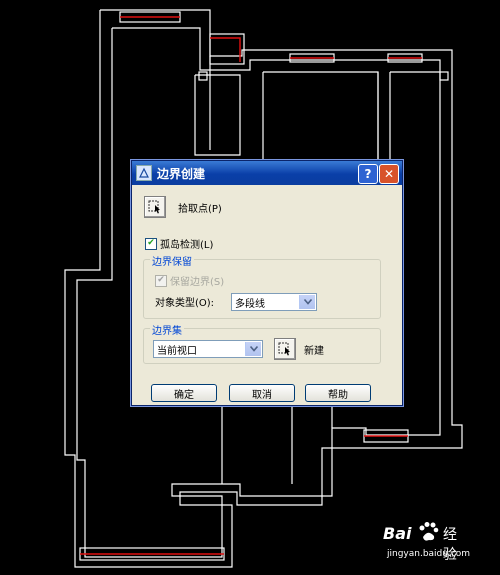  Describe the element at coordinates (250, 304) in the screenshot. I see `object-type-value: 多段线` at that location.